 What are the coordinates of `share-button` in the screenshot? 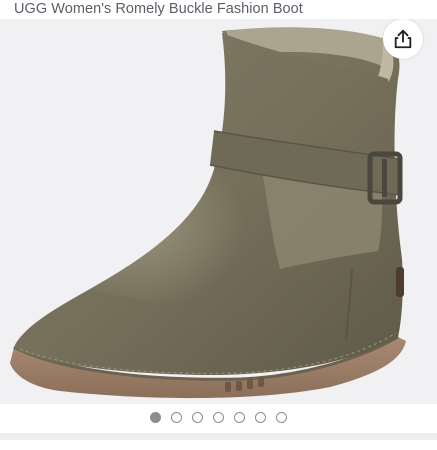 It's located at (403, 39).